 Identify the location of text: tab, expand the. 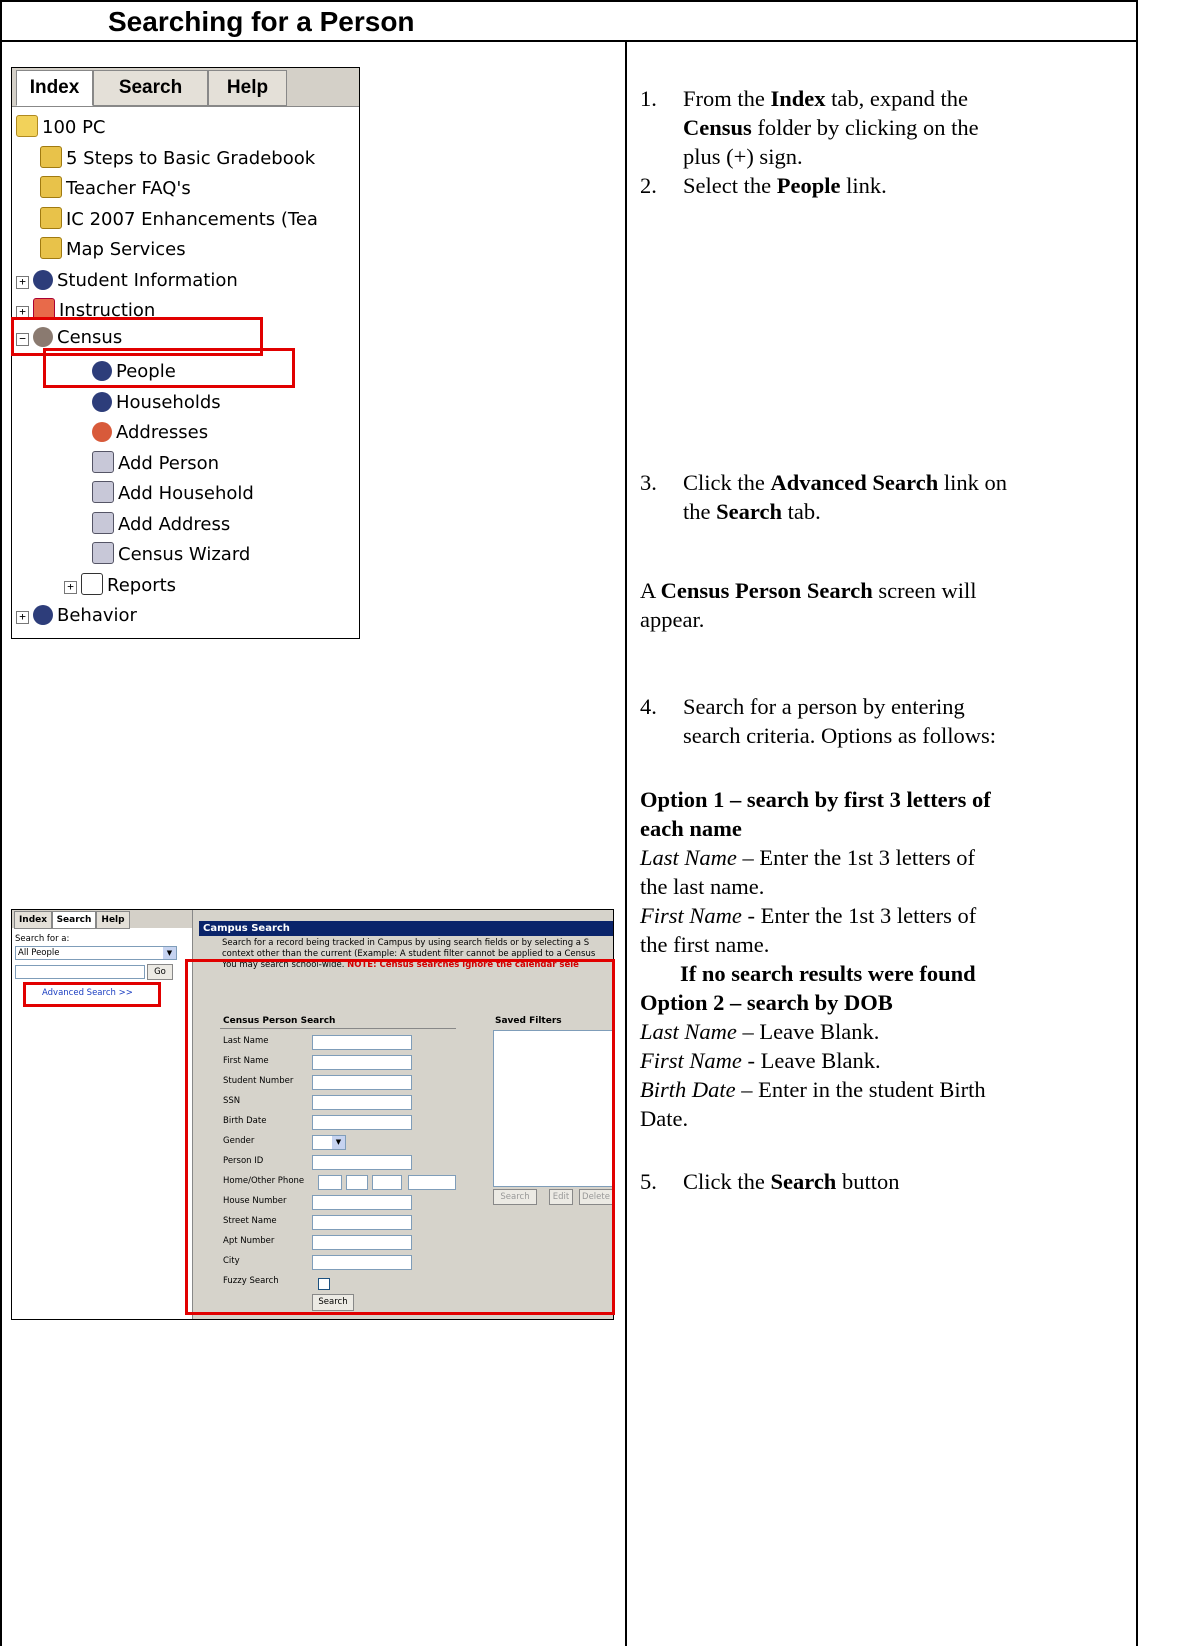
(896, 98).